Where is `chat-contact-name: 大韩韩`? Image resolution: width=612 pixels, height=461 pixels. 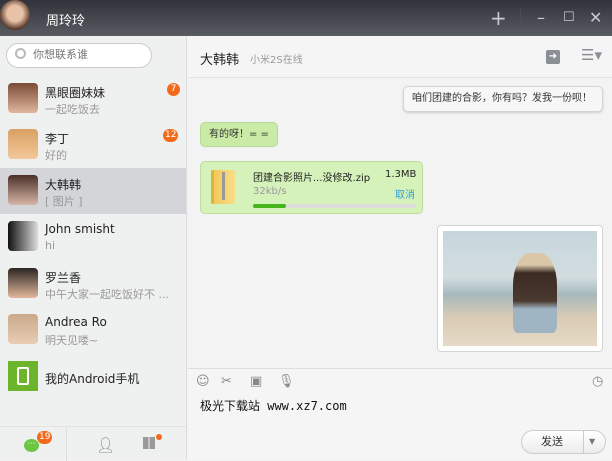 chat-contact-name: 大韩韩 is located at coordinates (220, 60).